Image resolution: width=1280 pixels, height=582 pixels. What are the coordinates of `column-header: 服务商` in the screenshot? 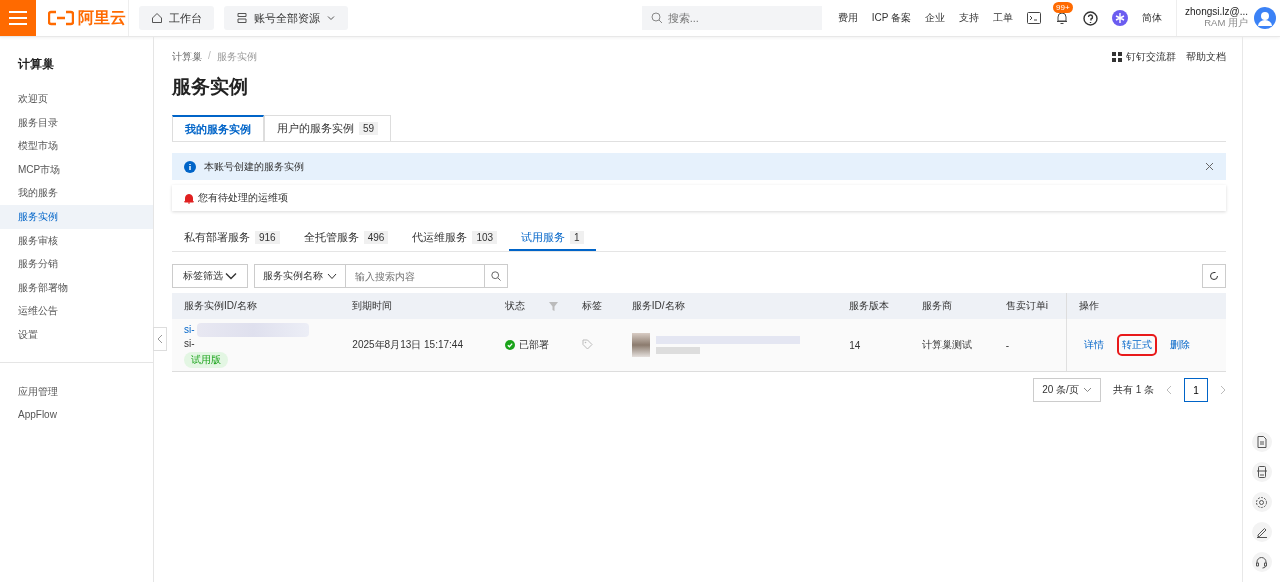 It's located at (951, 306).